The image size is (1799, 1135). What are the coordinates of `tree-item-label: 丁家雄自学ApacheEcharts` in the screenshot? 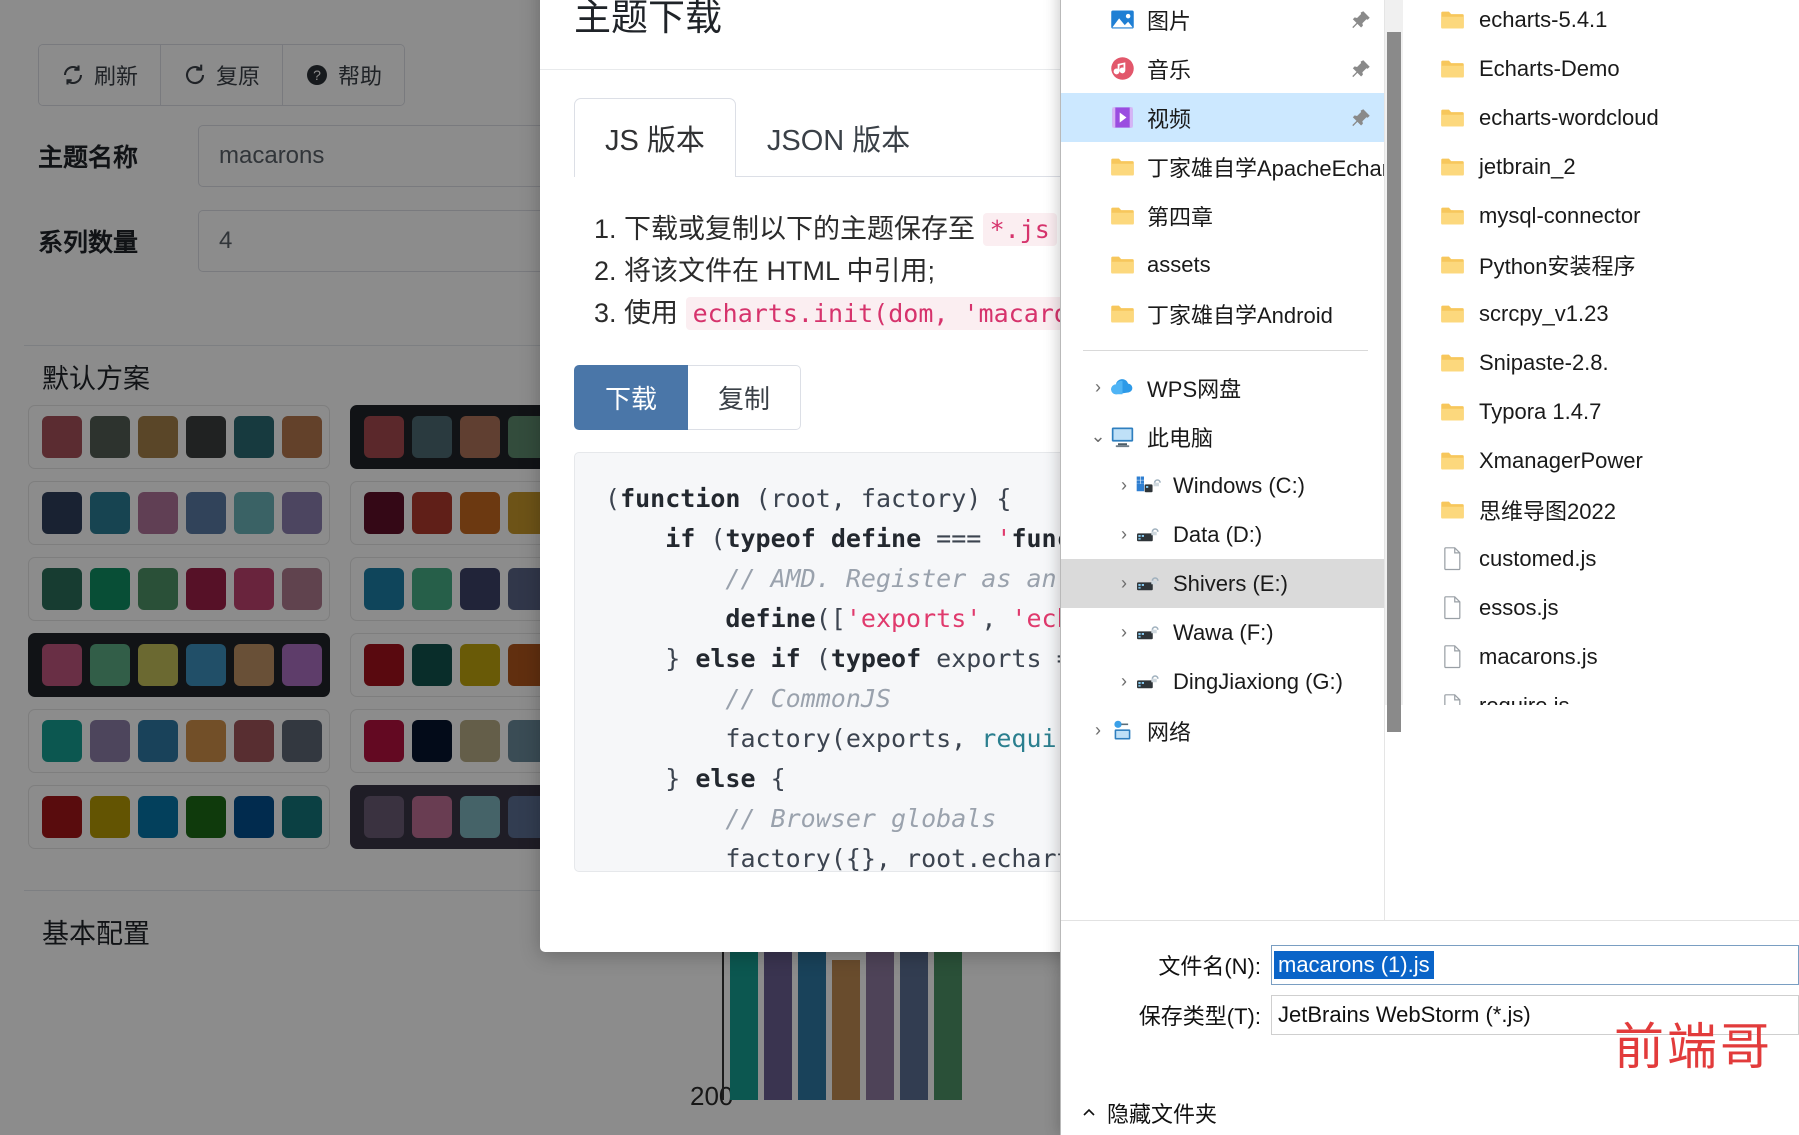 It's located at (1266, 168).